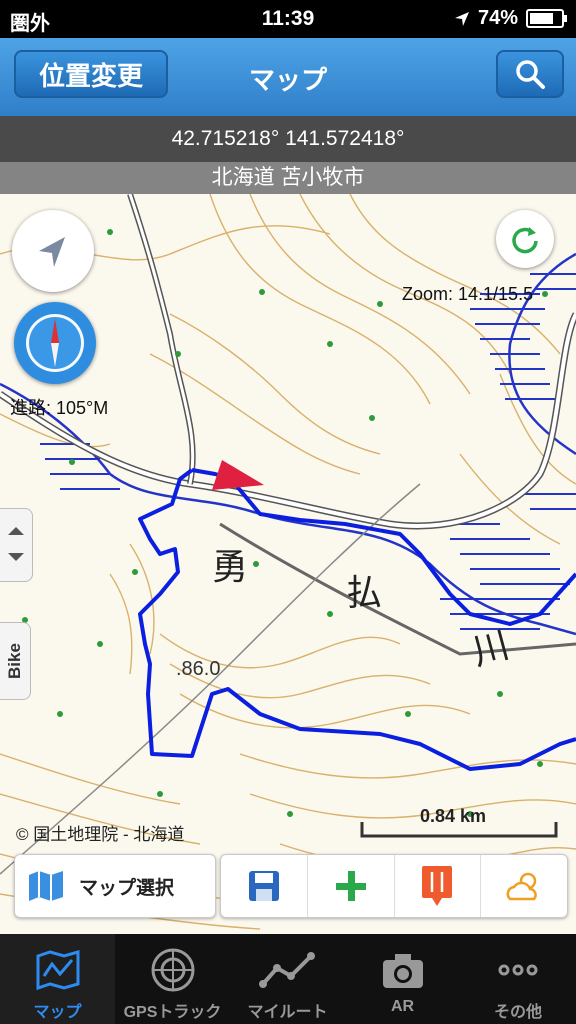  Describe the element at coordinates (57, 1012) in the screenshot. I see `tab-map-label: マップ` at that location.